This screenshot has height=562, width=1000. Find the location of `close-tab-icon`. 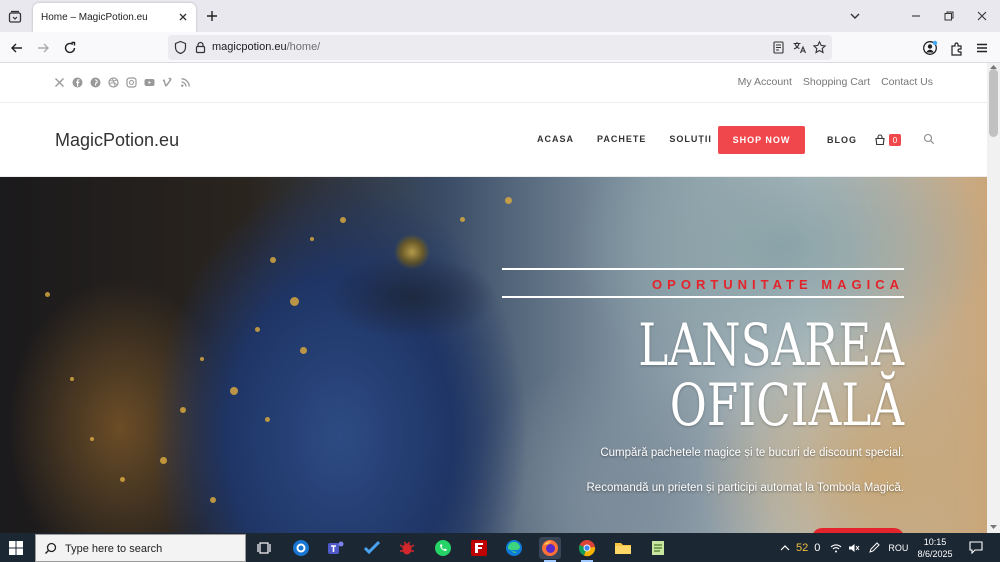

close-tab-icon is located at coordinates (183, 17).